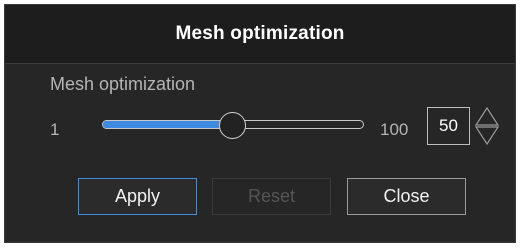  I want to click on reset-button: Reset, so click(271, 196).